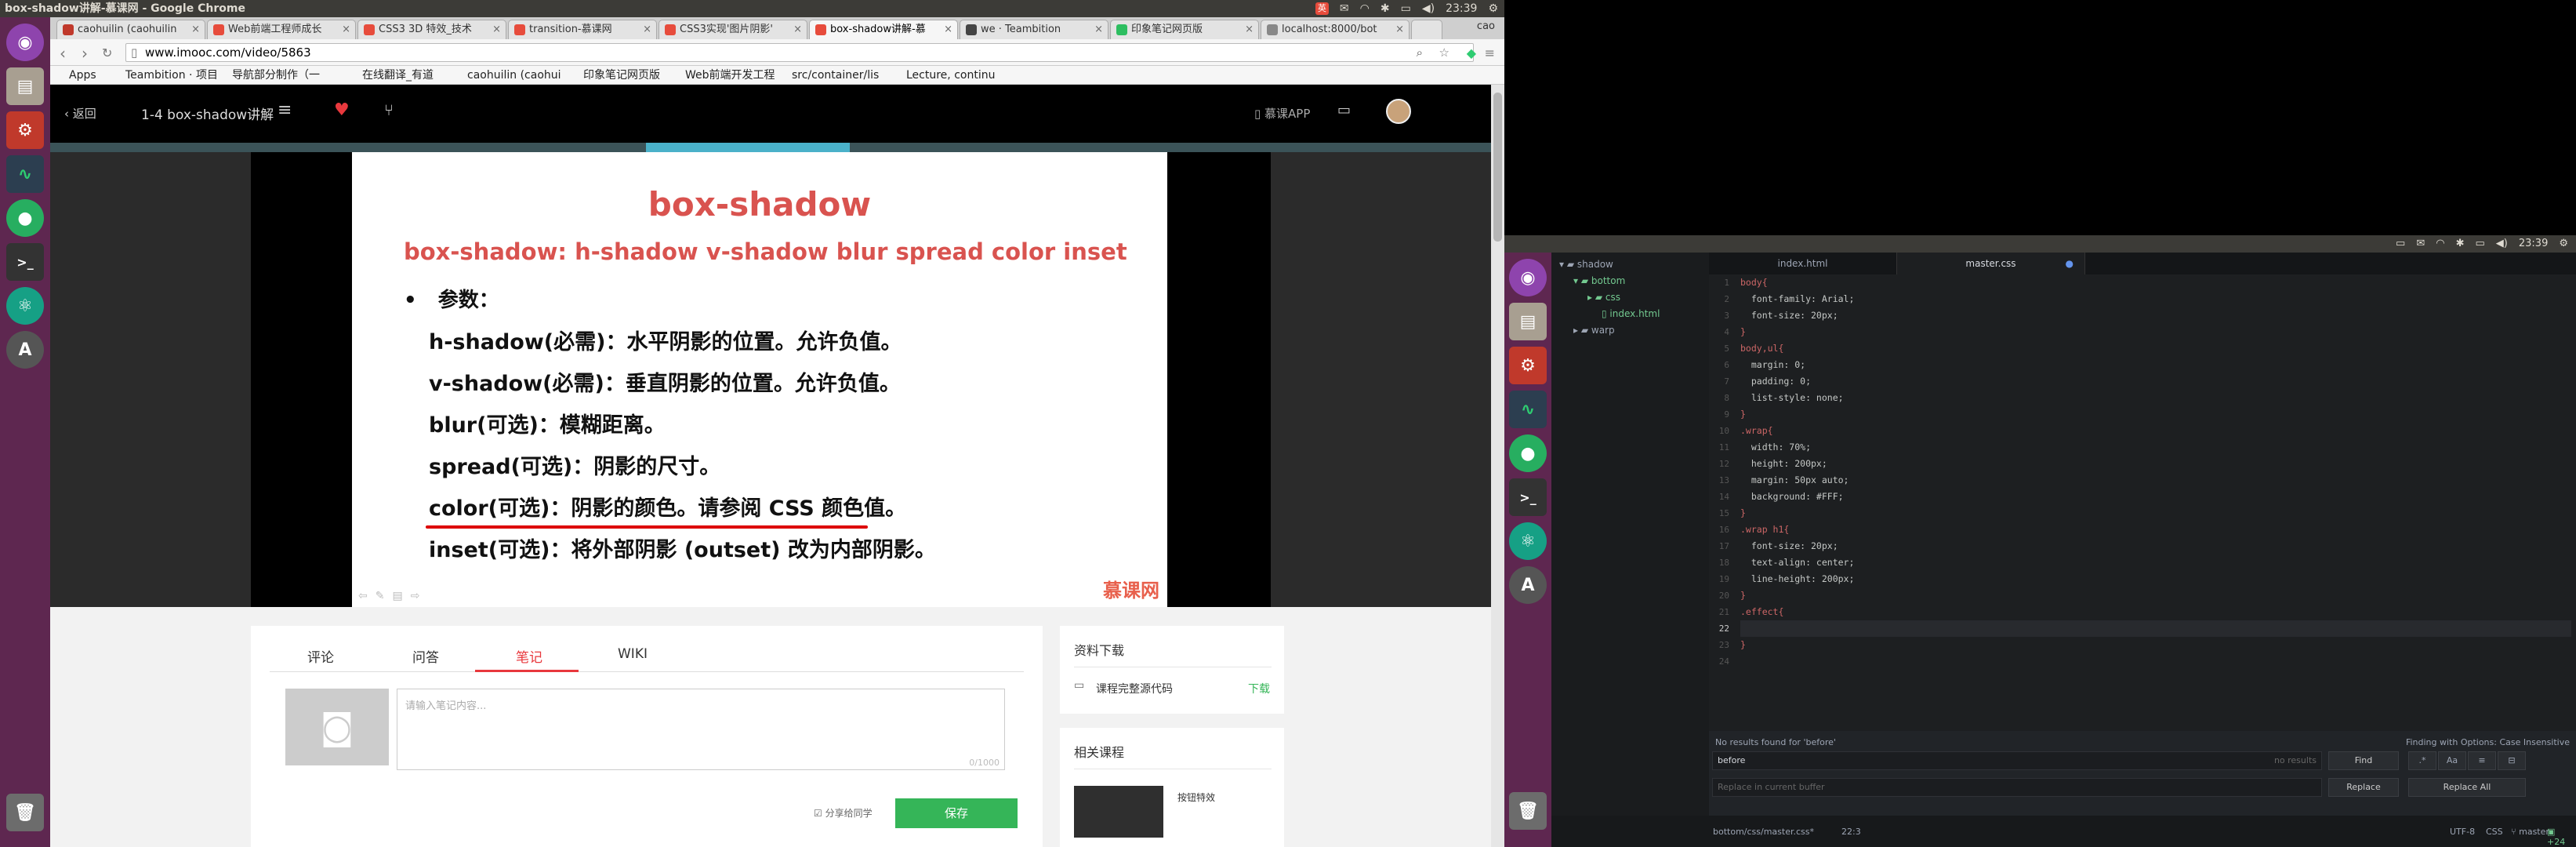 The width and height of the screenshot is (2576, 847). I want to click on message-icon: ▭, so click(1344, 110).